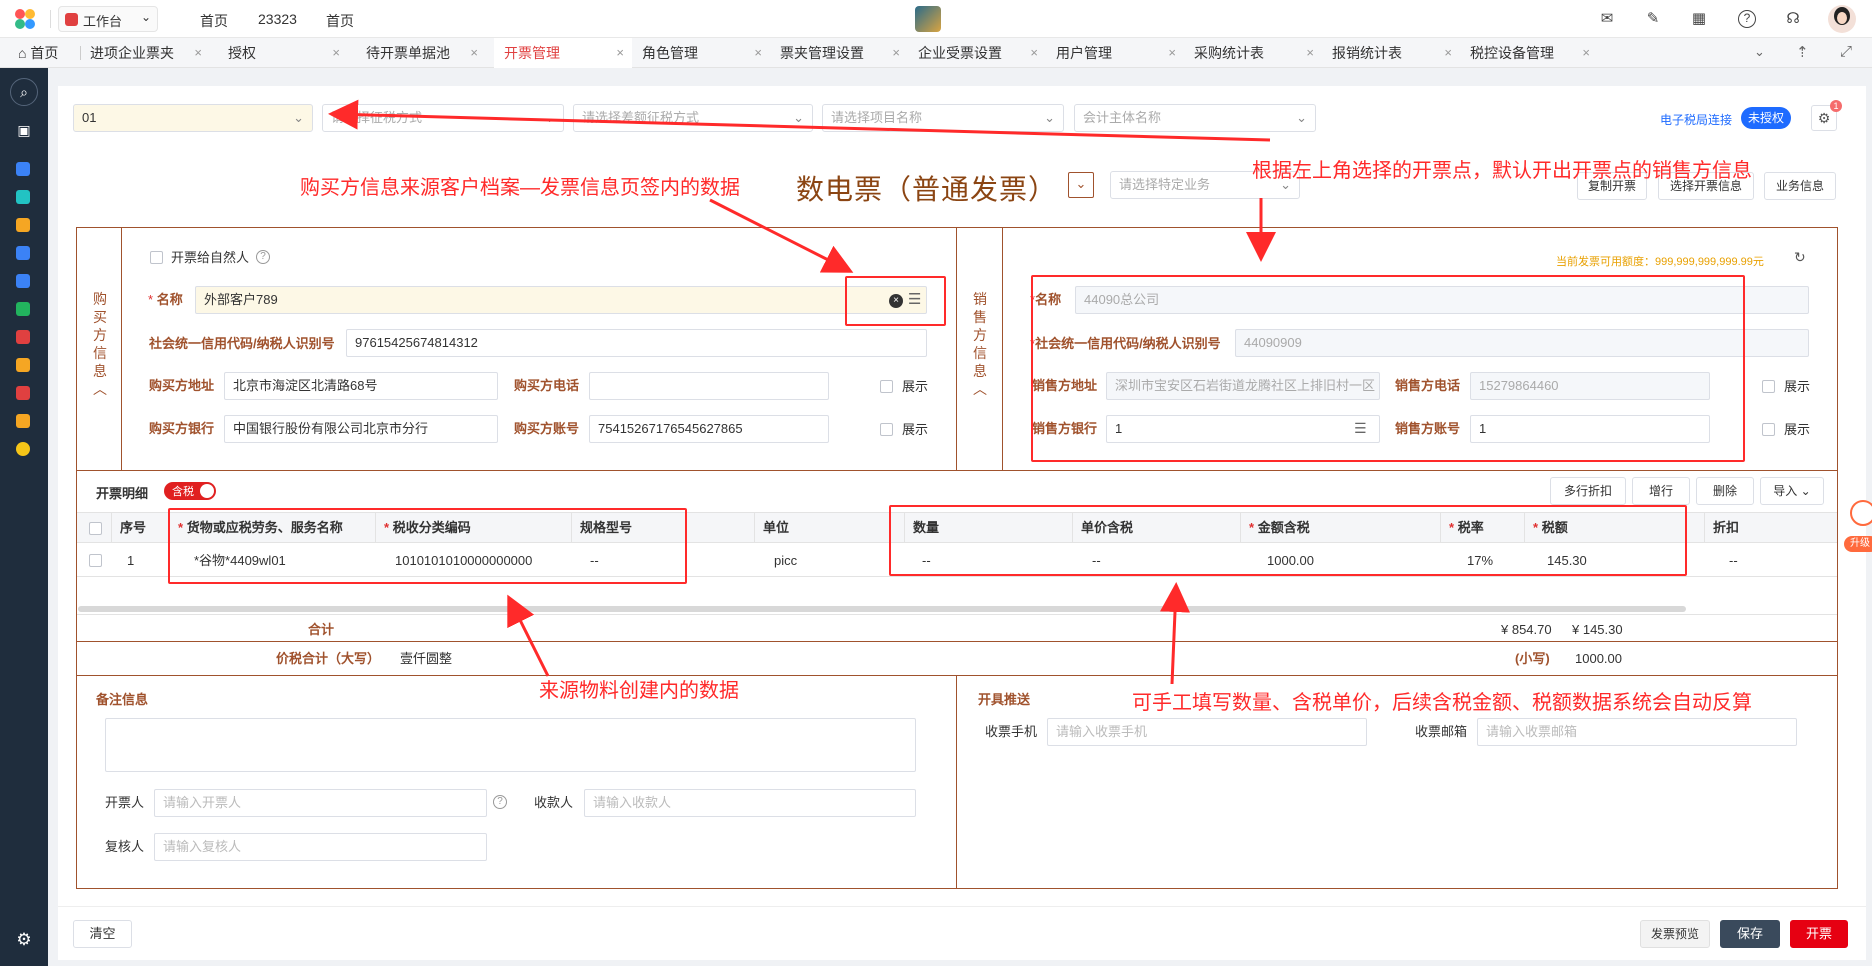 The width and height of the screenshot is (1872, 966). Describe the element at coordinates (1442, 703) in the screenshot. I see `annotation-manual-fill: 可手工填写数量、含税单价，后续含税金额、税额数据系统会自动反算` at that location.